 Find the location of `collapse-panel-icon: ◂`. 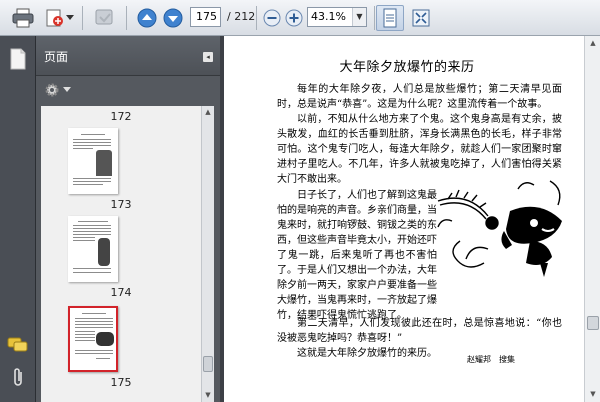

collapse-panel-icon: ◂ is located at coordinates (208, 57).